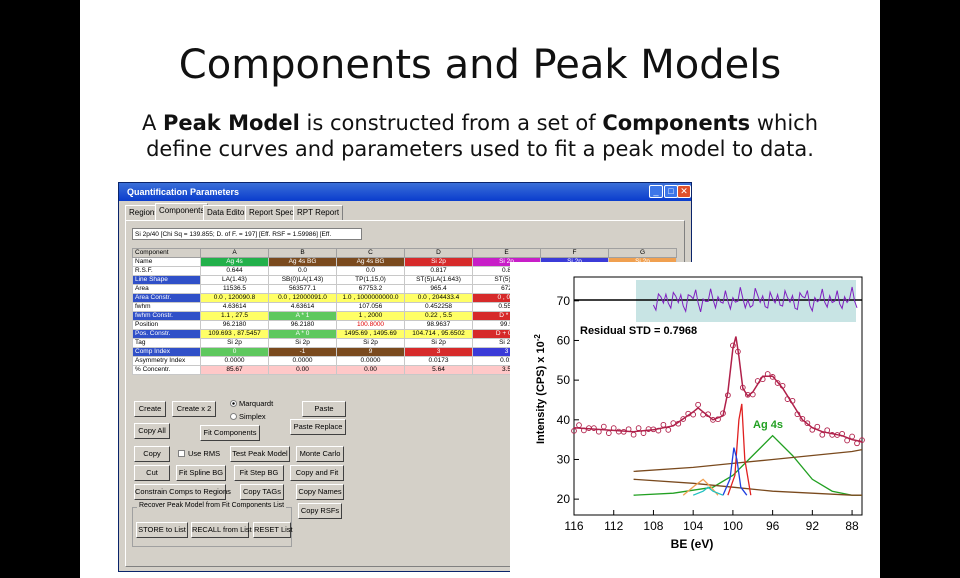 Image resolution: width=960 pixels, height=578 pixels. I want to click on copy-rsfs-button: Copy RSFs, so click(320, 511).